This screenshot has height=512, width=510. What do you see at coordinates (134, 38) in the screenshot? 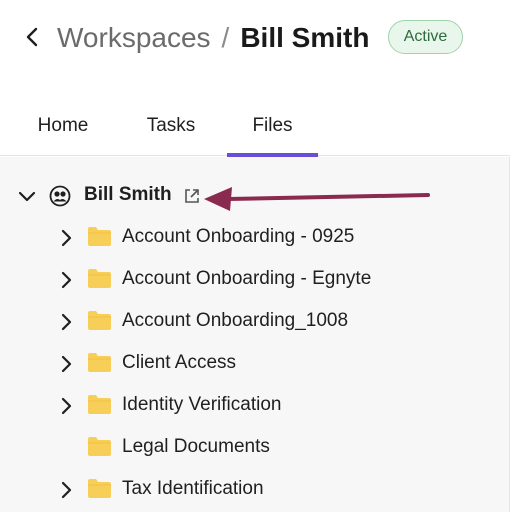
I see `breadcrumb-workspaces-link: Workspaces` at bounding box center [134, 38].